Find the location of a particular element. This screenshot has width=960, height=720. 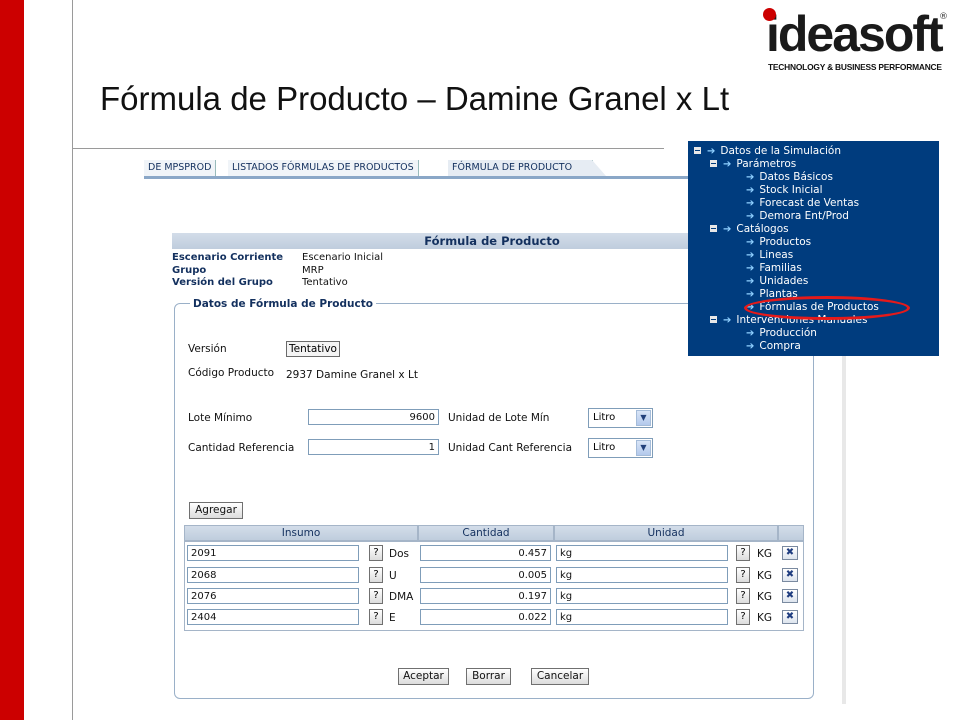

tree-item-productos: ➔ Productos is located at coordinates (778, 242).